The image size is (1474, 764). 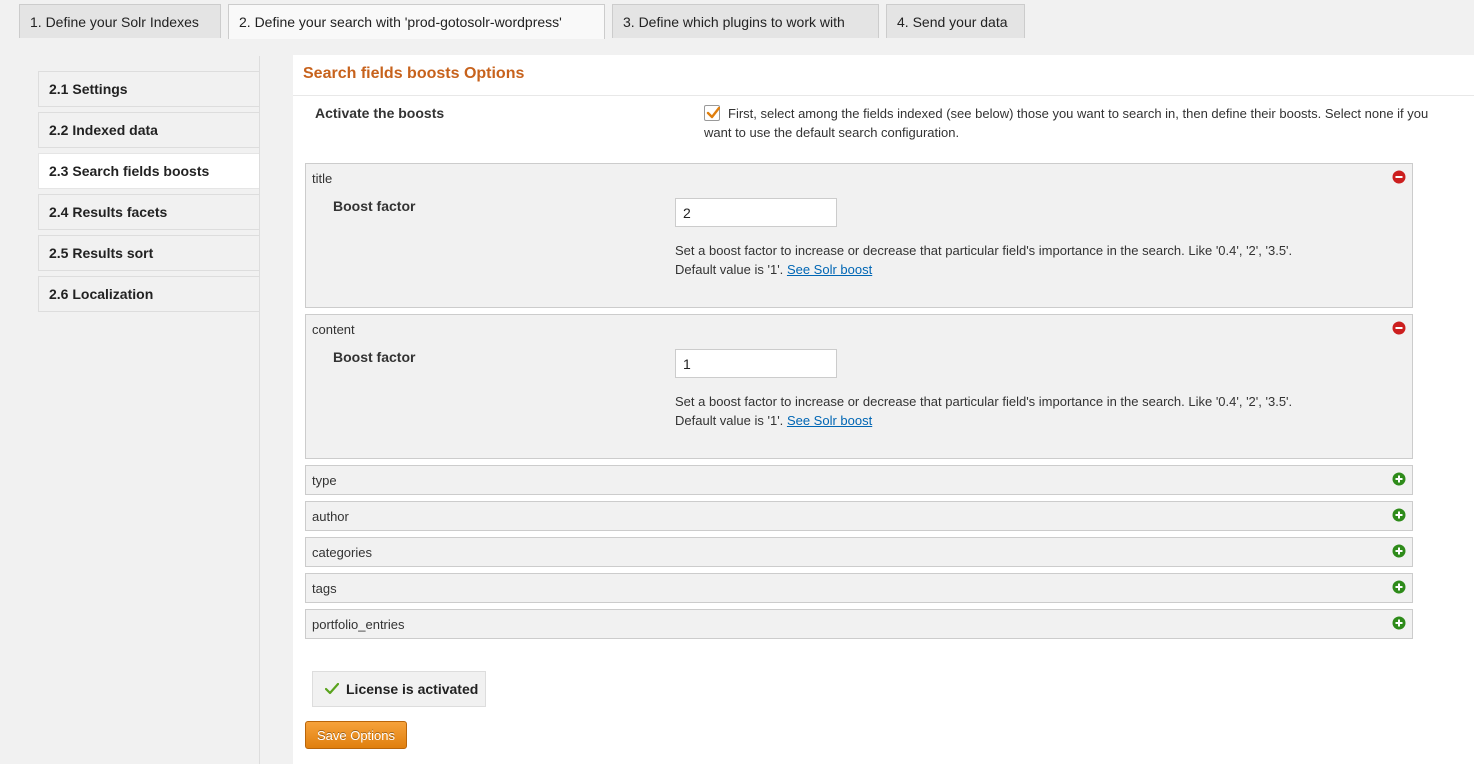 I want to click on tab-define-plugins: 3. Define which plugins to work with, so click(x=745, y=21).